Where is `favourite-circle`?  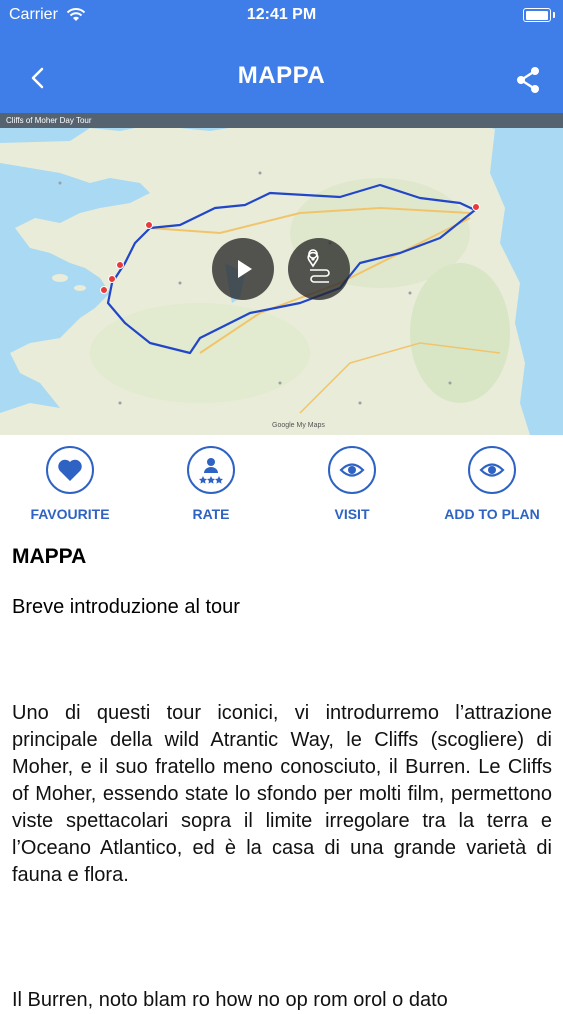 favourite-circle is located at coordinates (70, 470).